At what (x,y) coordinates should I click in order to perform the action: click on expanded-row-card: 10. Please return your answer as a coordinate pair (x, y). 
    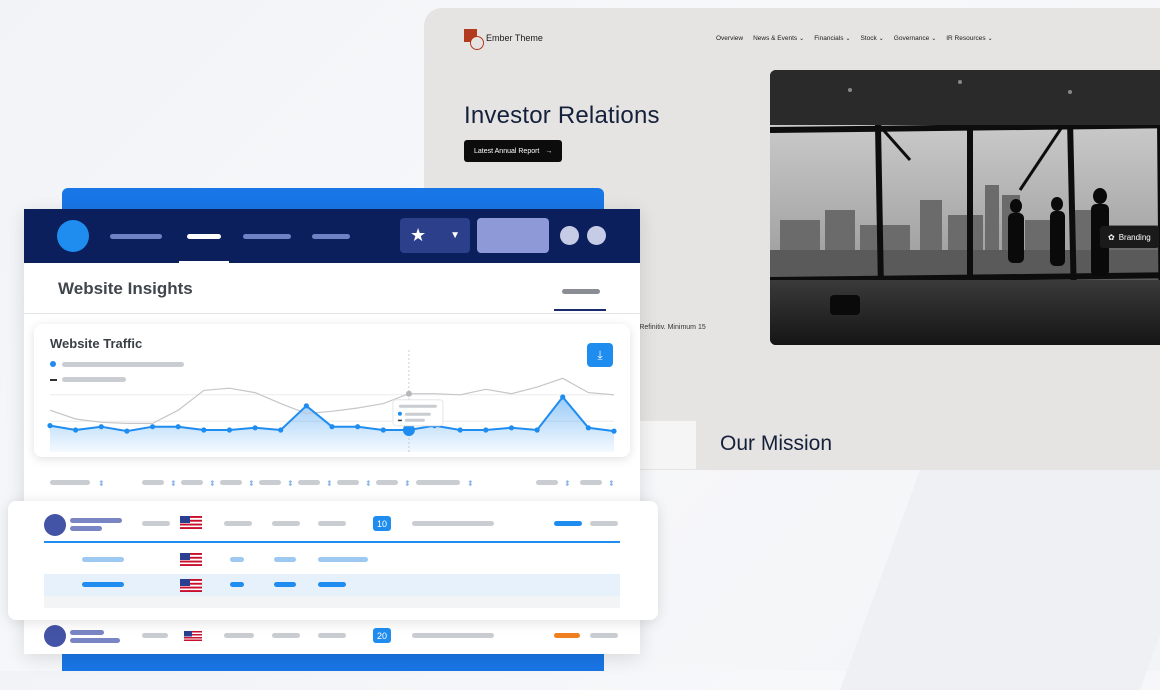
    Looking at the image, I should click on (333, 560).